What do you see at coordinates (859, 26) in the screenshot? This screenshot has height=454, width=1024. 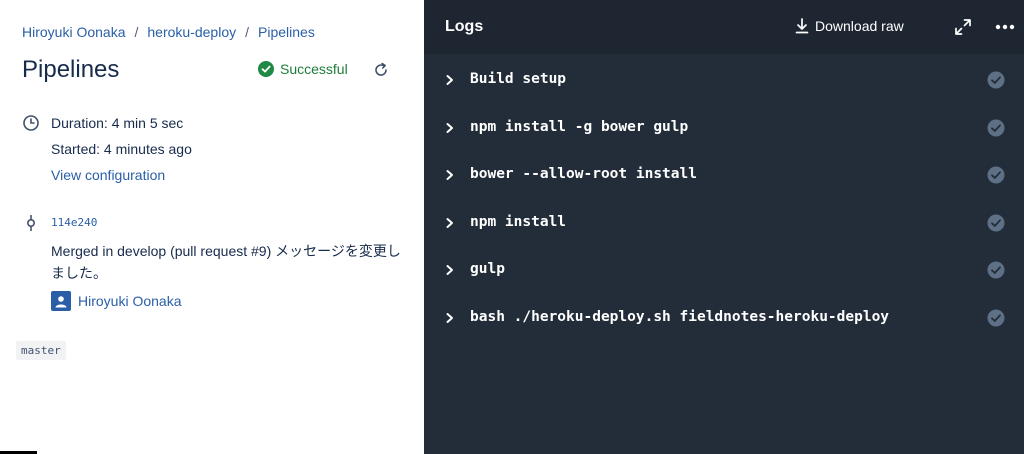 I see `download-raw-label: Download raw` at bounding box center [859, 26].